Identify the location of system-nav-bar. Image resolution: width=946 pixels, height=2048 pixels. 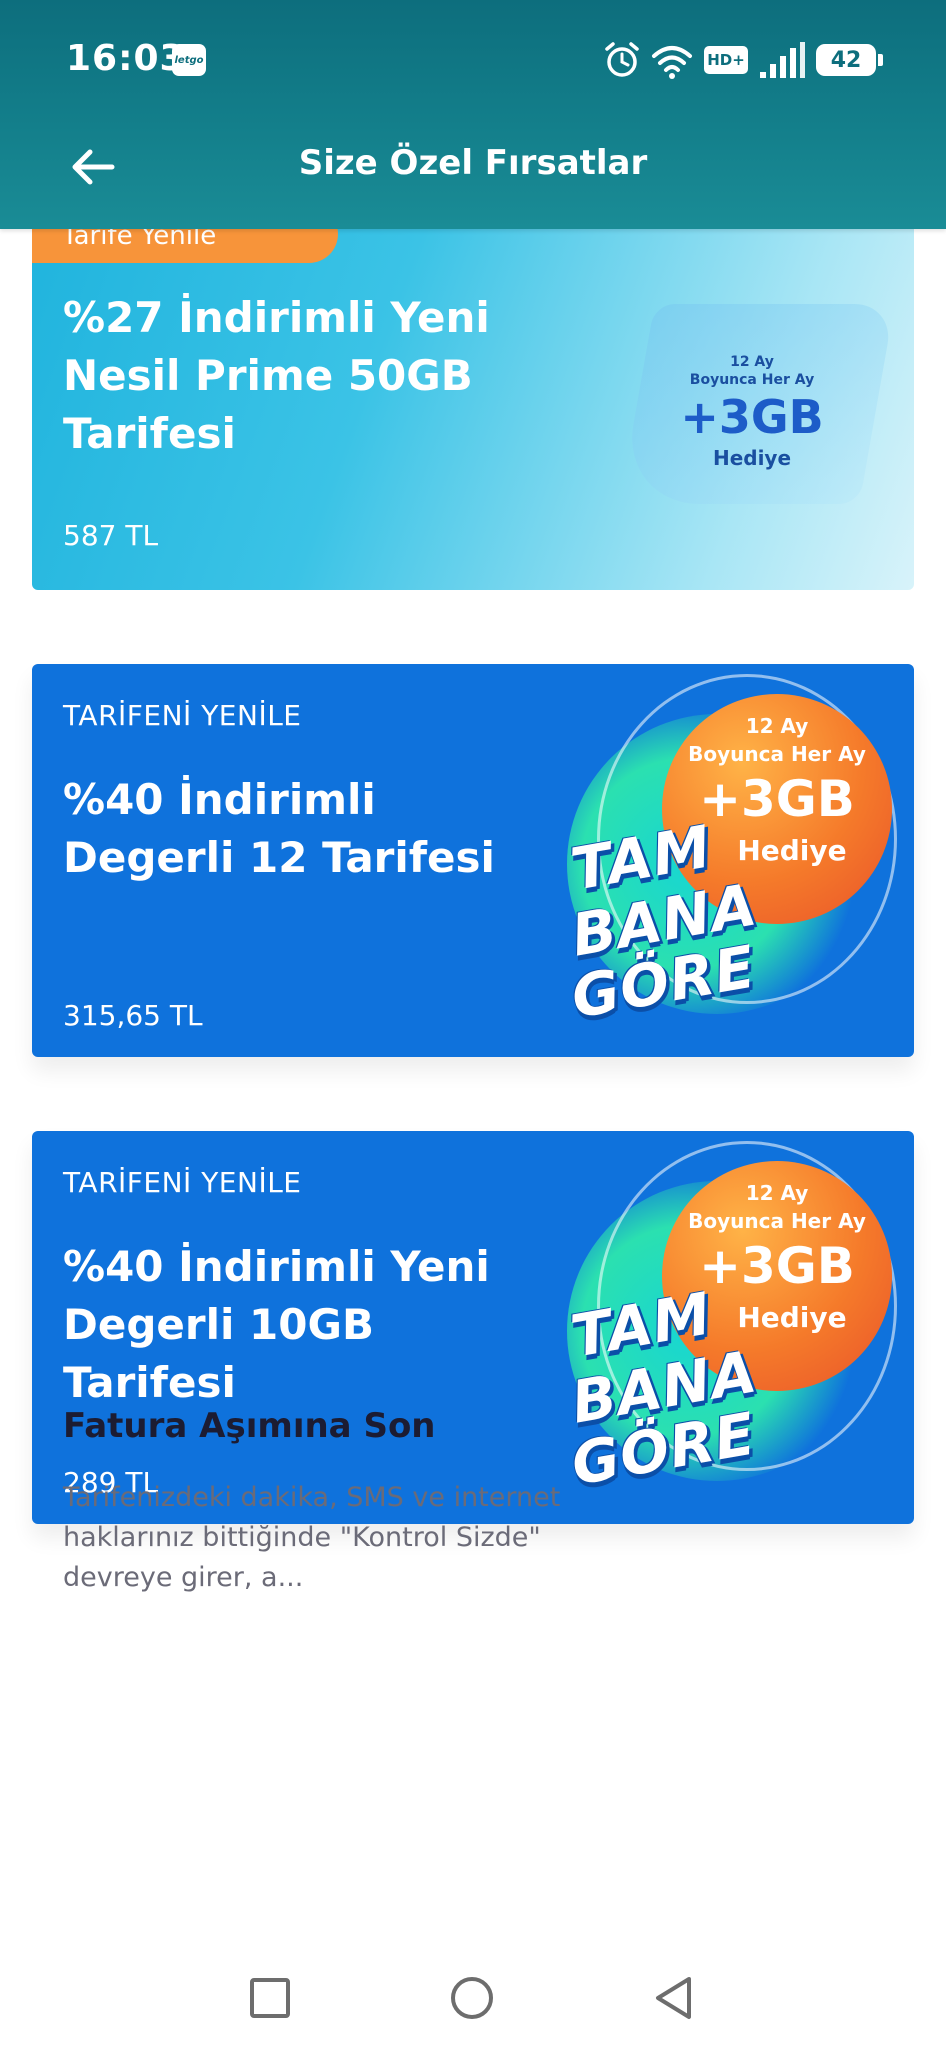
(473, 1994).